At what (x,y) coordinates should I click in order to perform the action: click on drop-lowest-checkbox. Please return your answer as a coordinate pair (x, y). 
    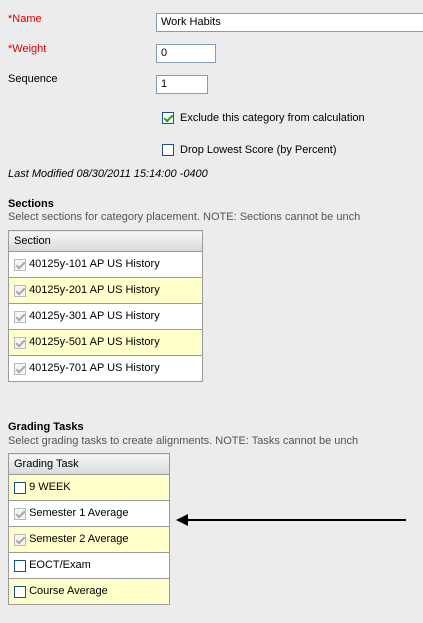
    Looking at the image, I should click on (168, 150).